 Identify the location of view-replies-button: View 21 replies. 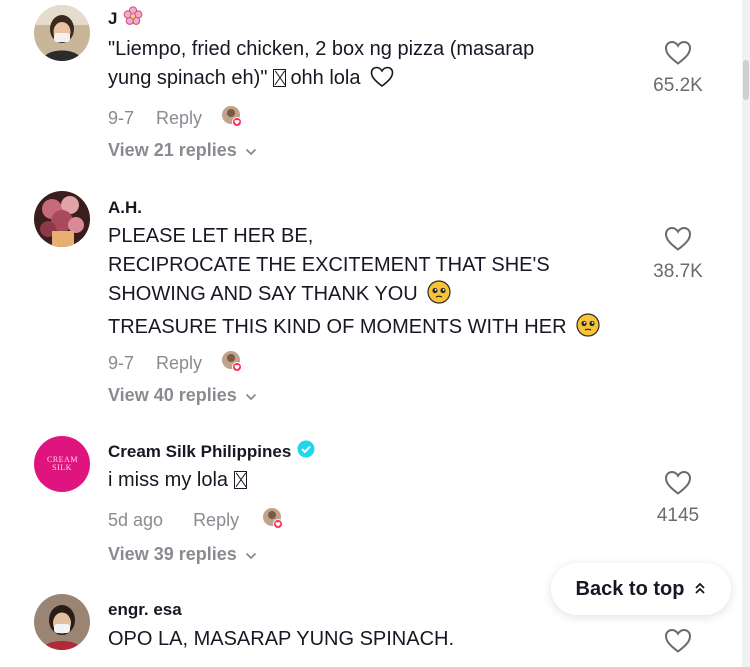
(182, 150).